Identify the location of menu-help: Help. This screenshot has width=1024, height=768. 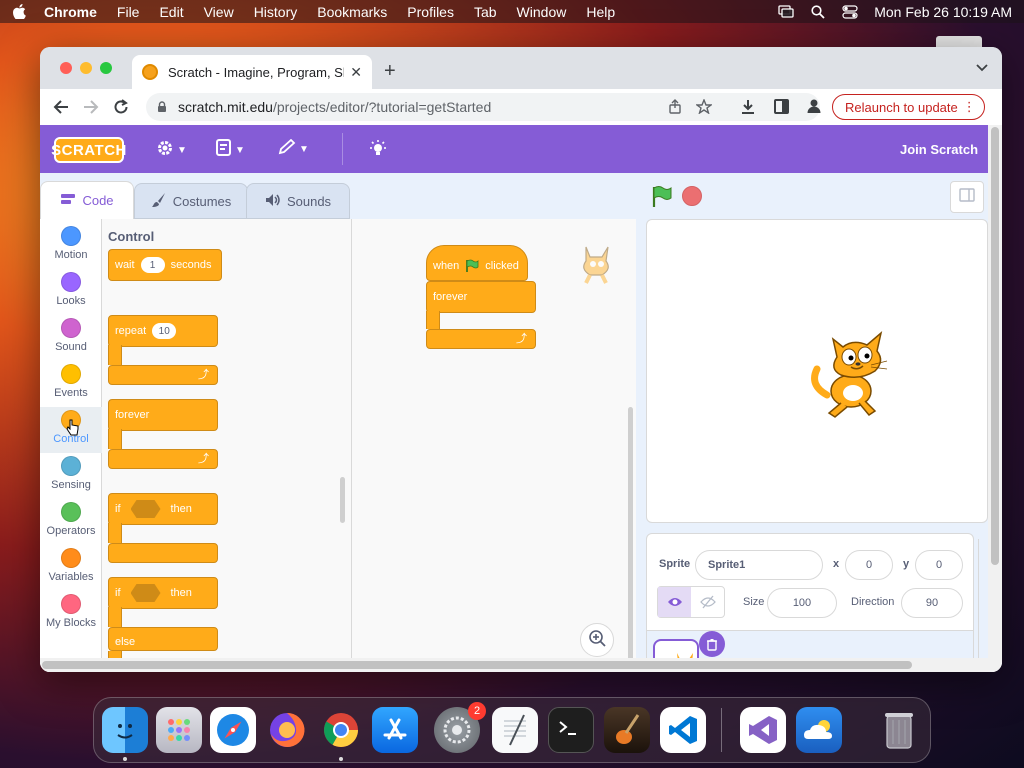
(600, 12).